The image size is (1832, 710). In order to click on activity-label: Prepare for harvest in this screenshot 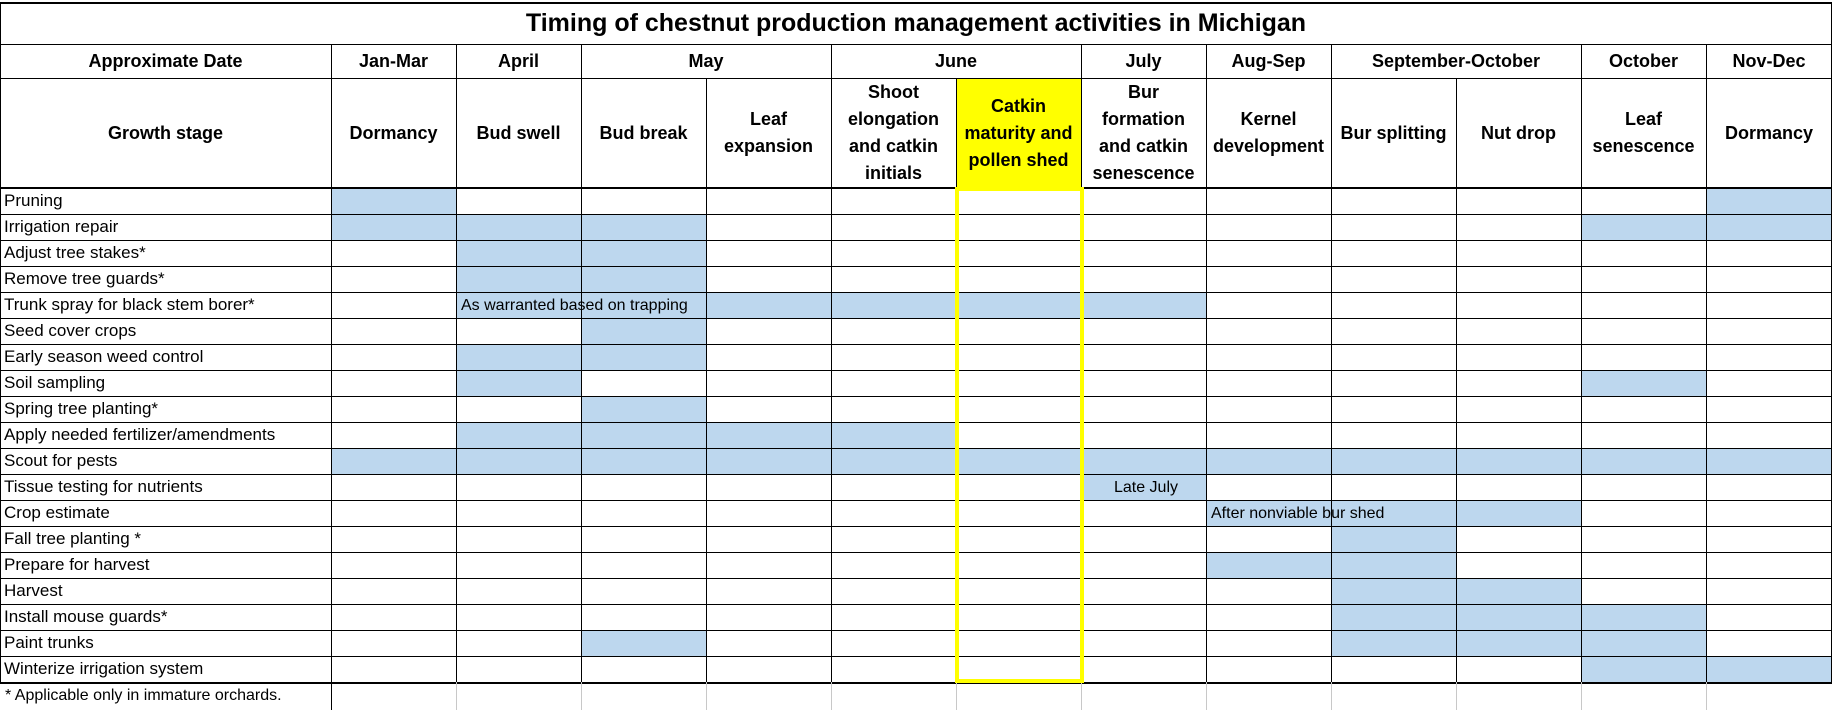, I will do `click(77, 564)`.